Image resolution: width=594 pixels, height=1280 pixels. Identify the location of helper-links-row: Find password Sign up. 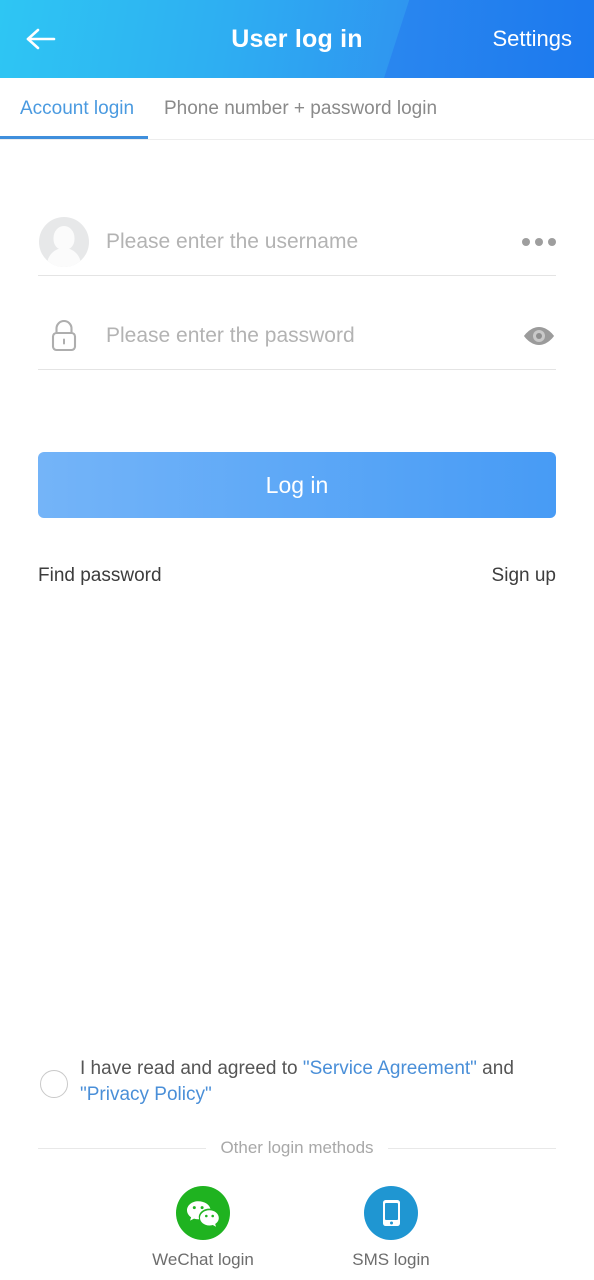
(297, 576).